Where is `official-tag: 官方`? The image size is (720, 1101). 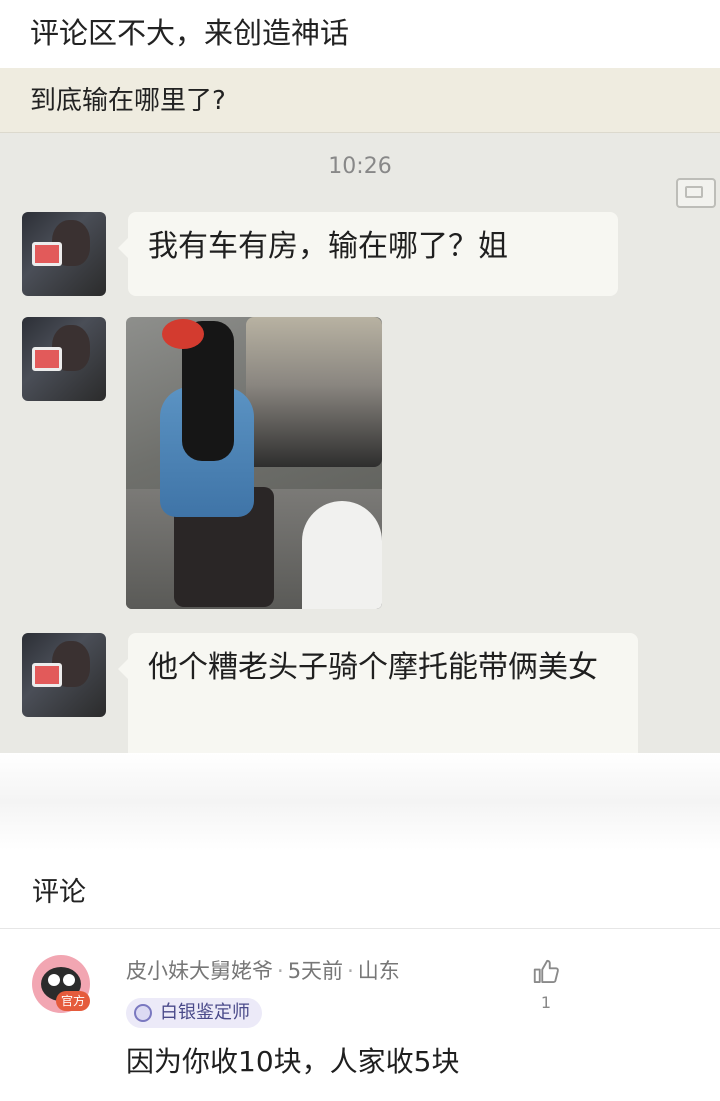 official-tag: 官方 is located at coordinates (73, 1001).